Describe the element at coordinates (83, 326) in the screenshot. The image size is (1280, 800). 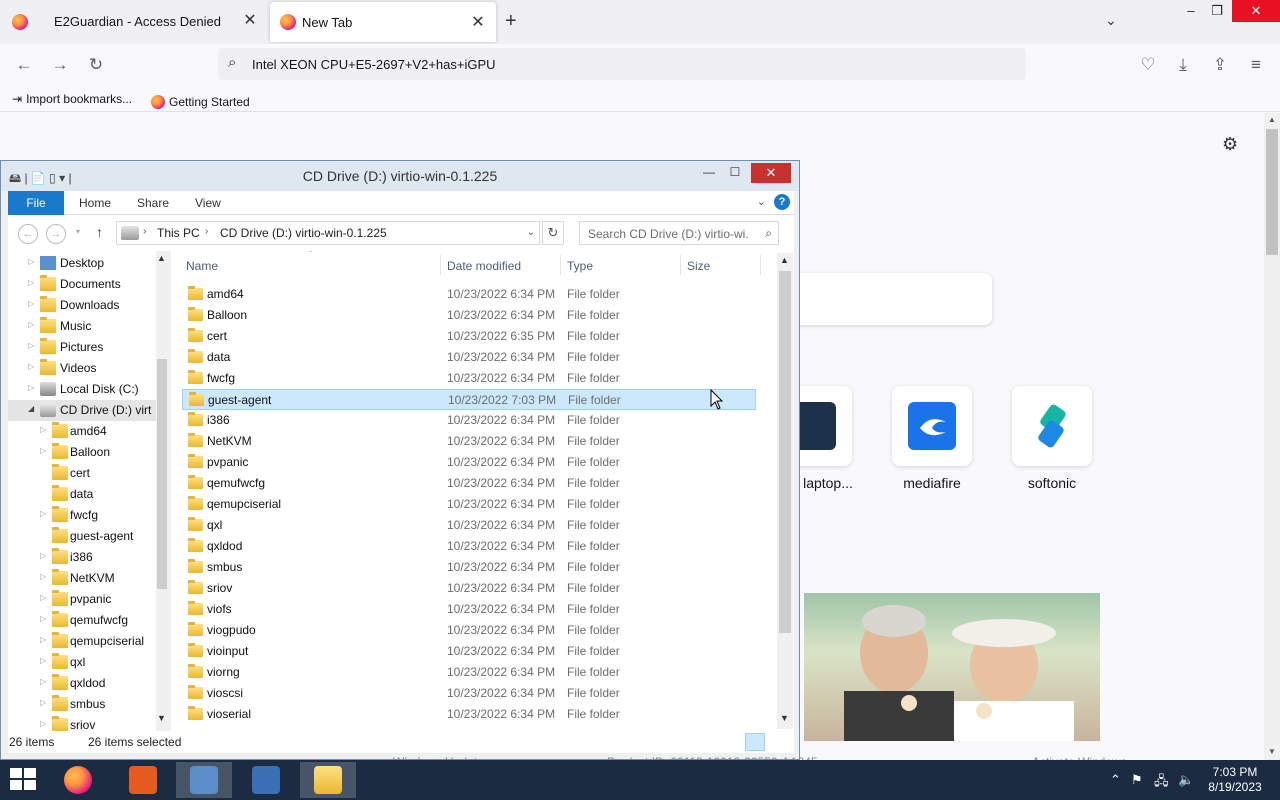
I see `nav-item-music: ▷ Music` at that location.